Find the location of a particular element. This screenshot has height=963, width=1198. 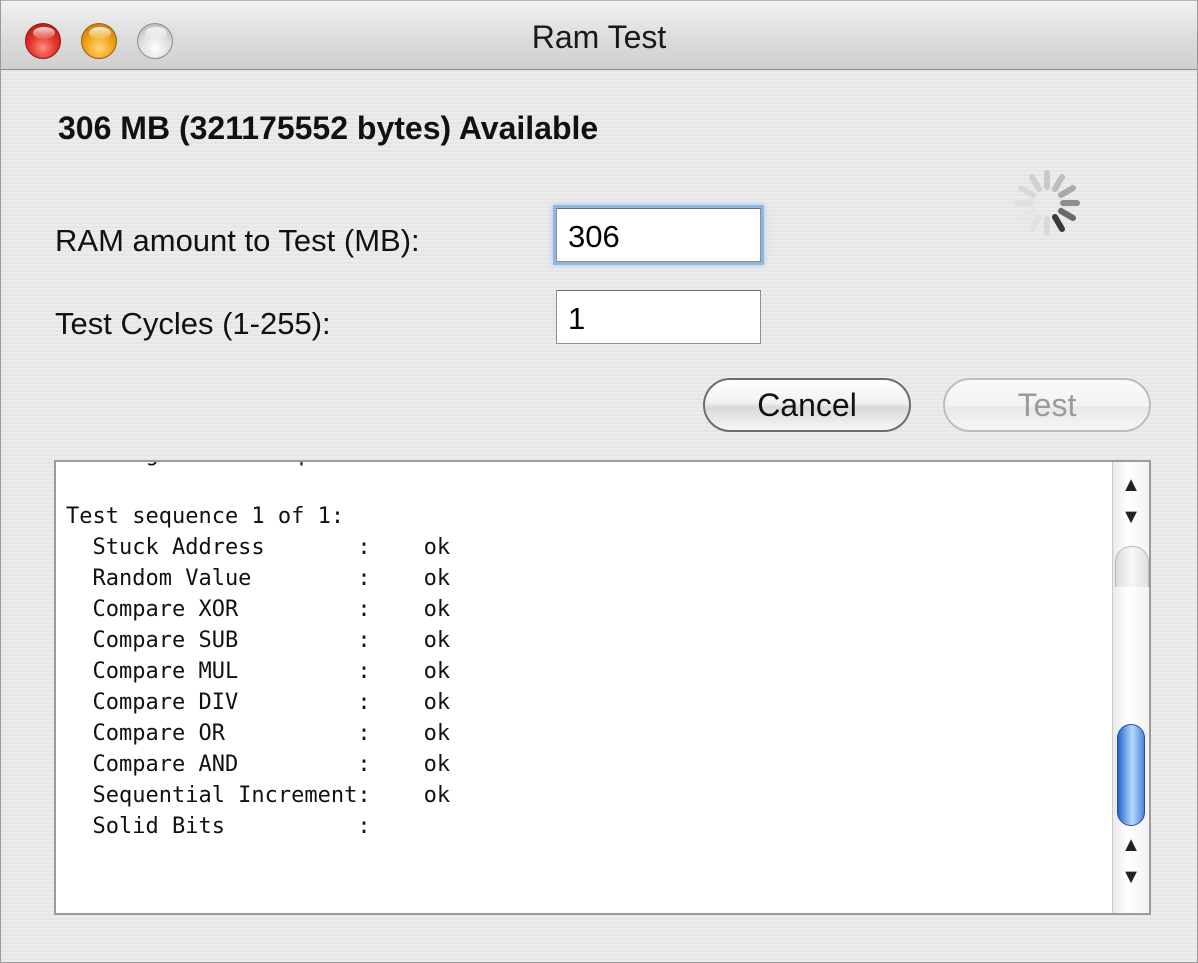

test-cycles-label: Test Cycles (1-255): is located at coordinates (193, 323).